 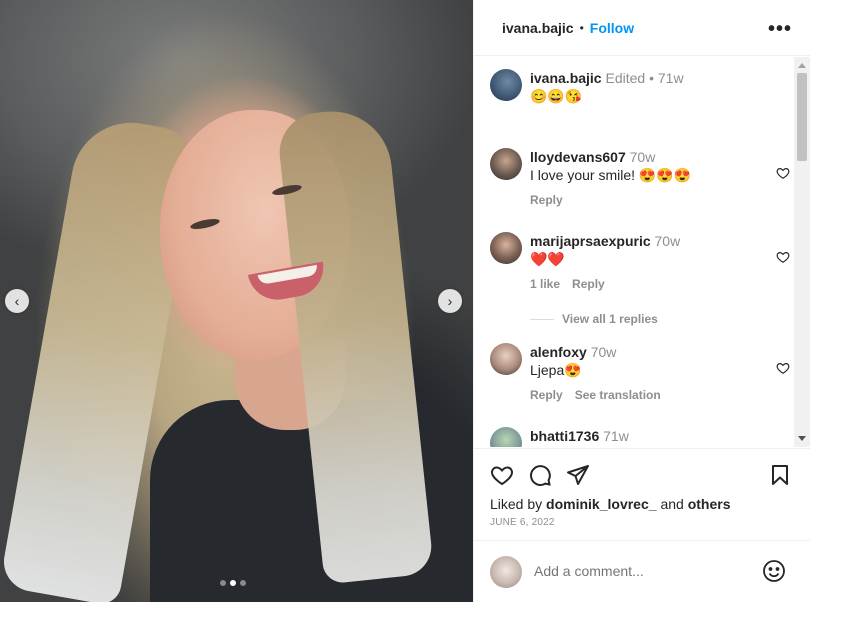 What do you see at coordinates (618, 395) in the screenshot?
I see `see-translation-button: See translation` at bounding box center [618, 395].